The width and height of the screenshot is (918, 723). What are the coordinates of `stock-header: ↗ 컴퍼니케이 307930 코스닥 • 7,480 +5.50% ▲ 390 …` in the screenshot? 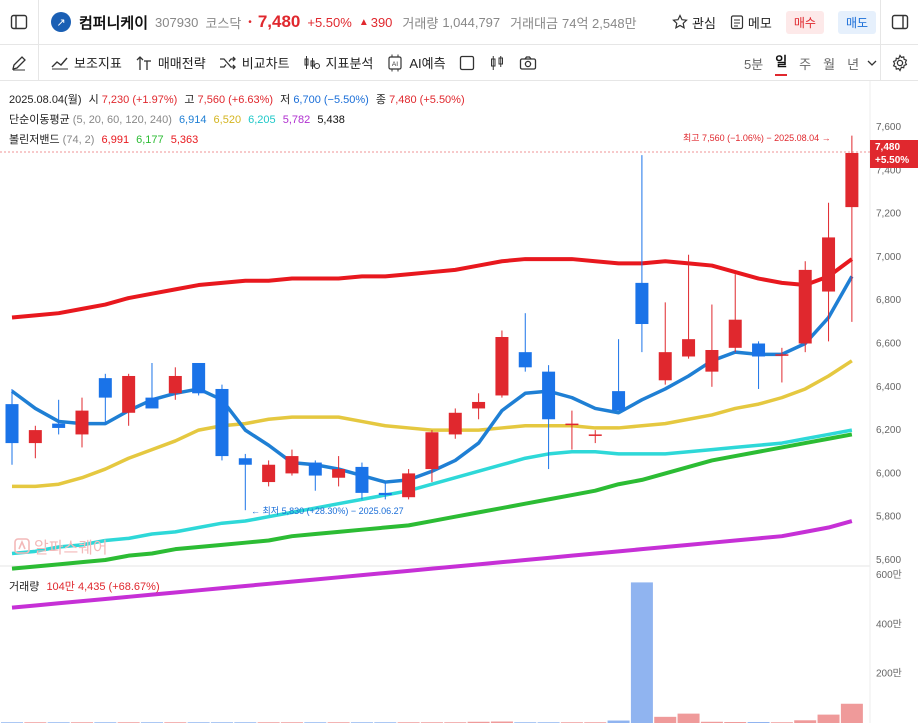 It's located at (459, 22).